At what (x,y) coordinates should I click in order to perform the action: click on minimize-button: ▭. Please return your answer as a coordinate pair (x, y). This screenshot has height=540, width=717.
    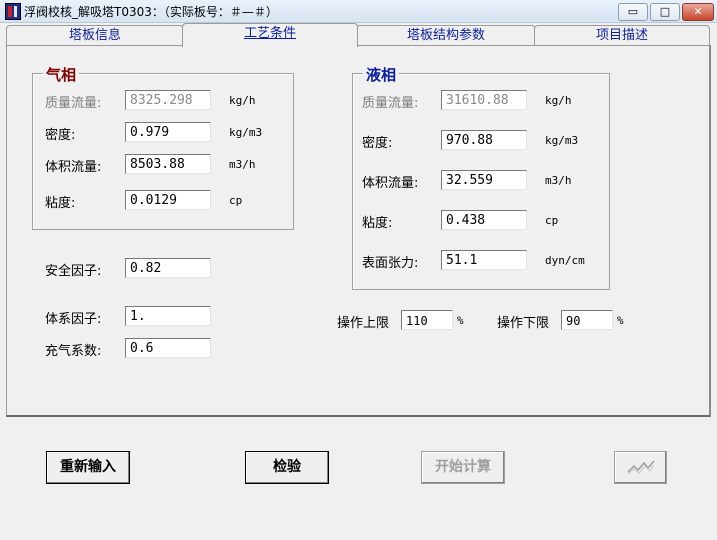
    Looking at the image, I should click on (633, 12).